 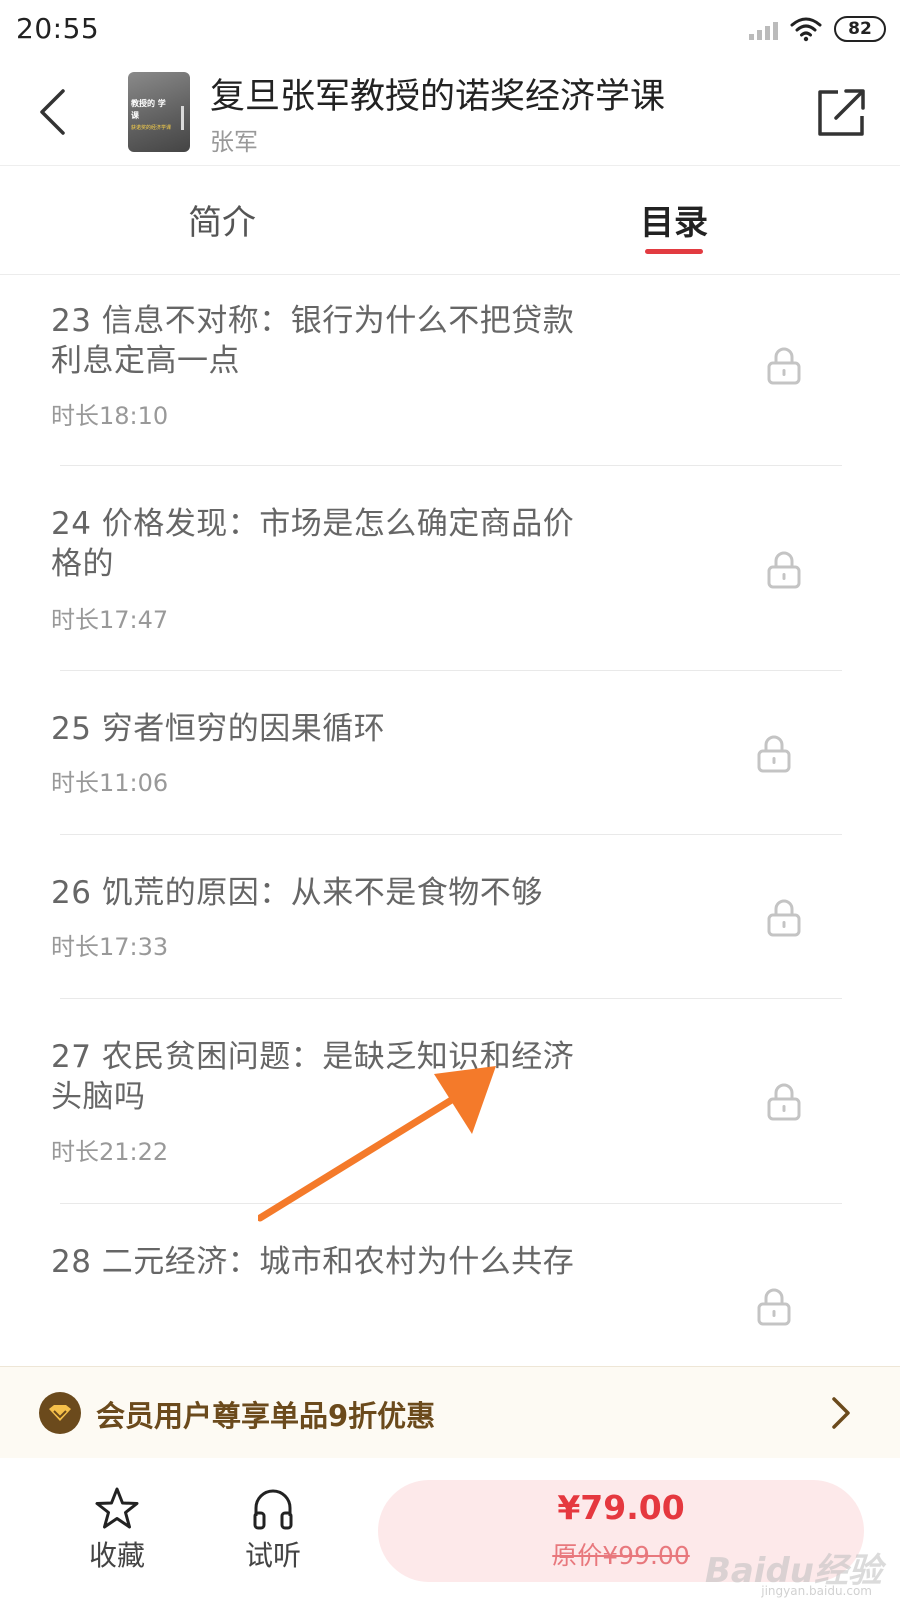 What do you see at coordinates (117, 1531) in the screenshot?
I see `favorite-button: 收藏` at bounding box center [117, 1531].